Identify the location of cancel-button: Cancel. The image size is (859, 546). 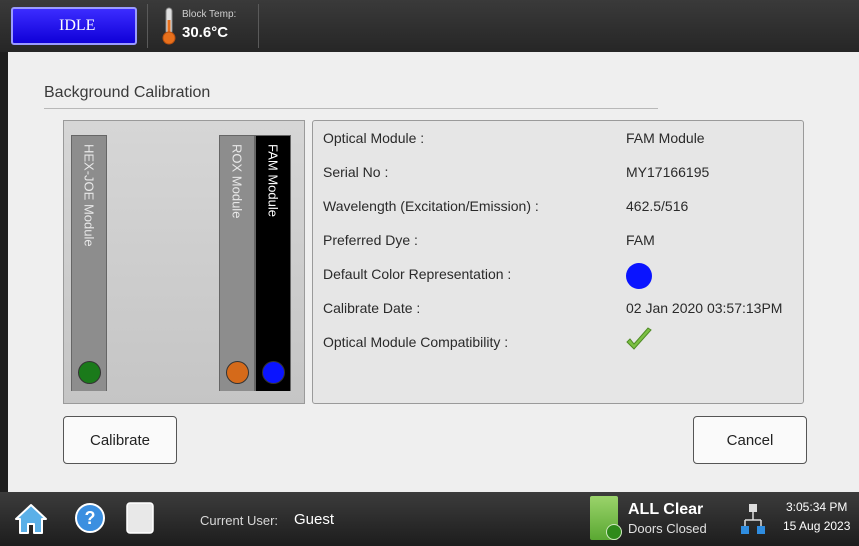
(750, 440).